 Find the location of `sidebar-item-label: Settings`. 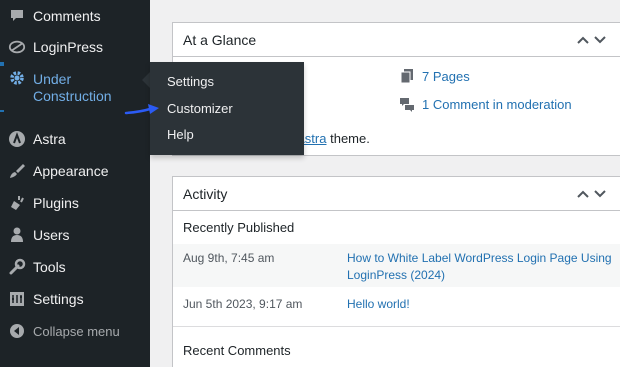

sidebar-item-label: Settings is located at coordinates (58, 298).